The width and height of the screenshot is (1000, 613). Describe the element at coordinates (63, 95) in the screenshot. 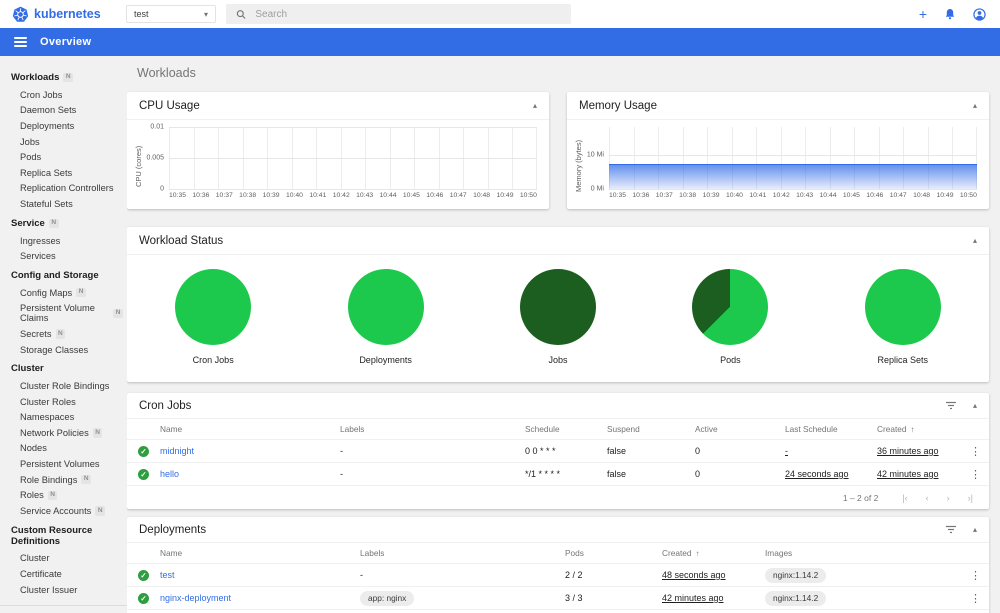

I see `sidebar-item-cron-jobs: Cron Jobs` at that location.